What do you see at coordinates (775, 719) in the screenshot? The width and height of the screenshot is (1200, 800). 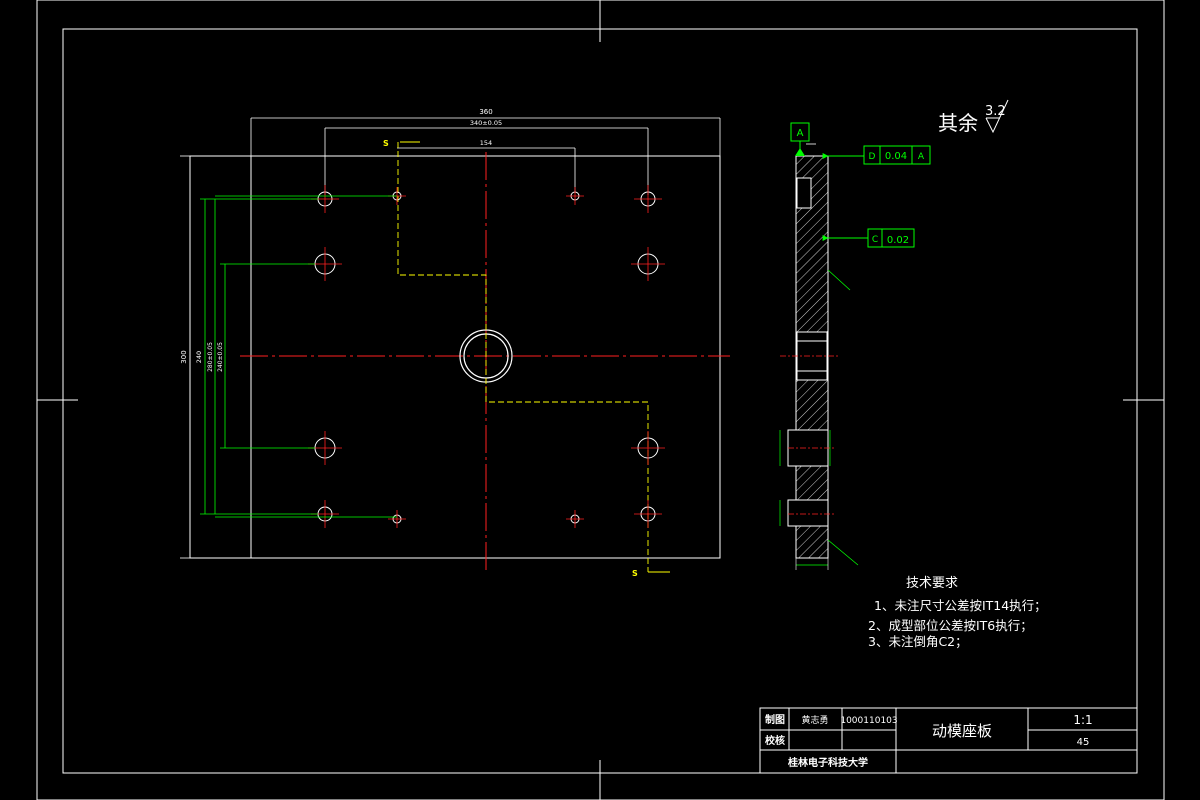 I see `tb-drawn-label: 制图` at bounding box center [775, 719].